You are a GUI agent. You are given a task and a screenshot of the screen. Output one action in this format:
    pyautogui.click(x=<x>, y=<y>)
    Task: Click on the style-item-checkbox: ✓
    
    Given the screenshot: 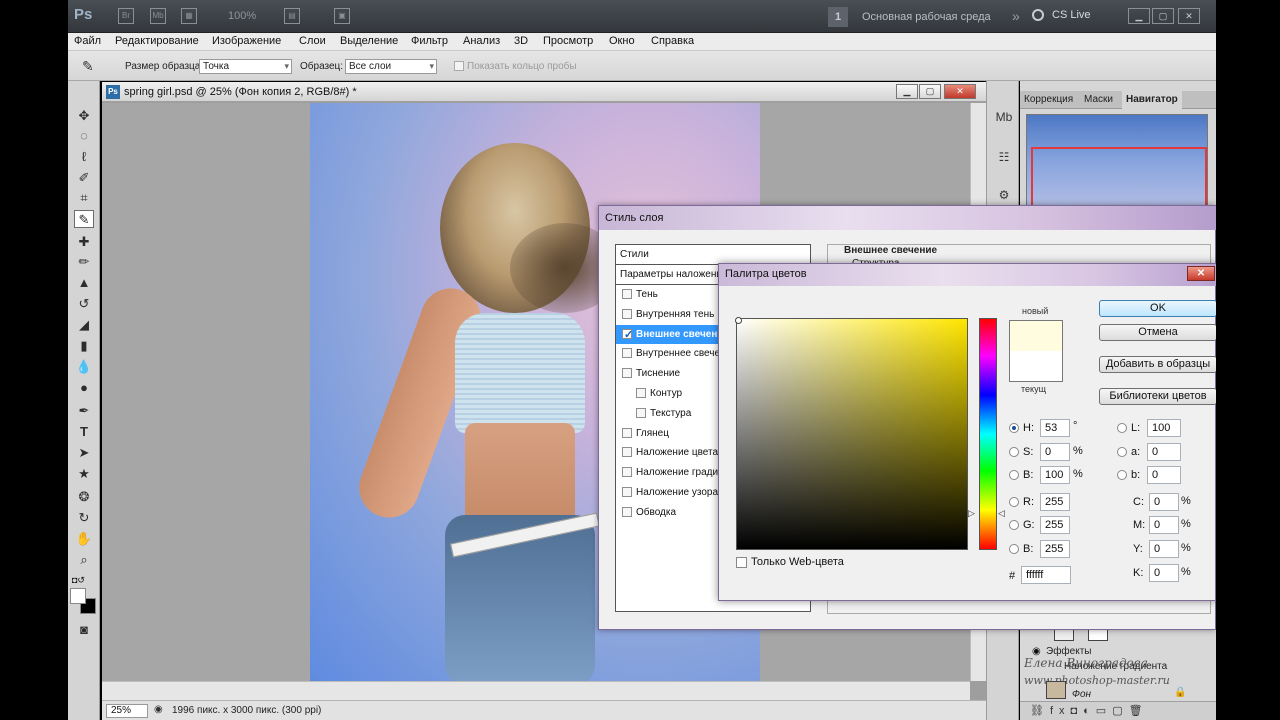 What is the action you would take?
    pyautogui.click(x=627, y=334)
    